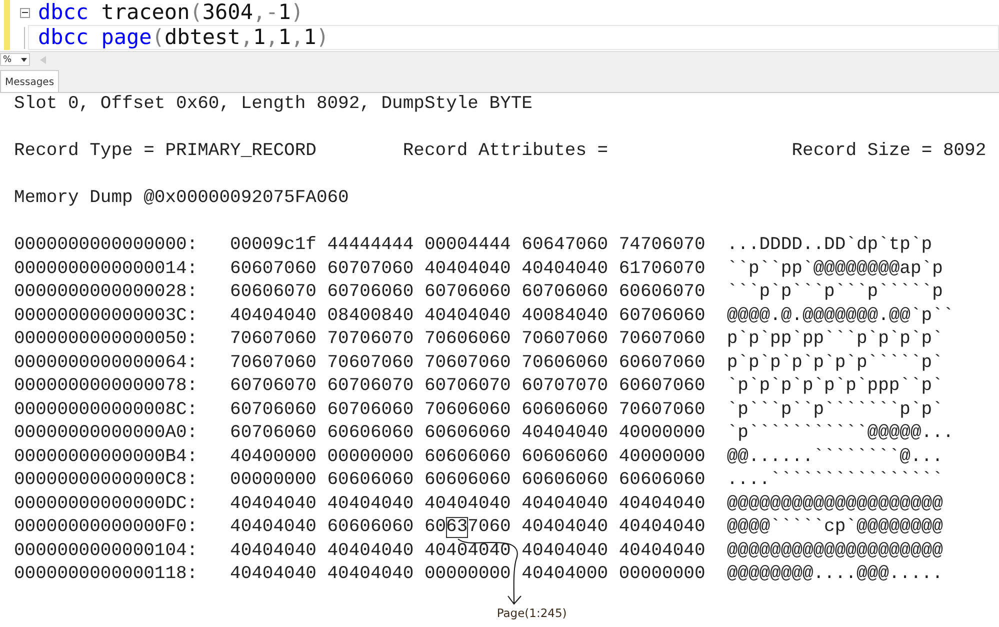 The width and height of the screenshot is (999, 627). I want to click on ascii-text: @@@@.@.@@@@@@@.@@`p``, so click(840, 316).